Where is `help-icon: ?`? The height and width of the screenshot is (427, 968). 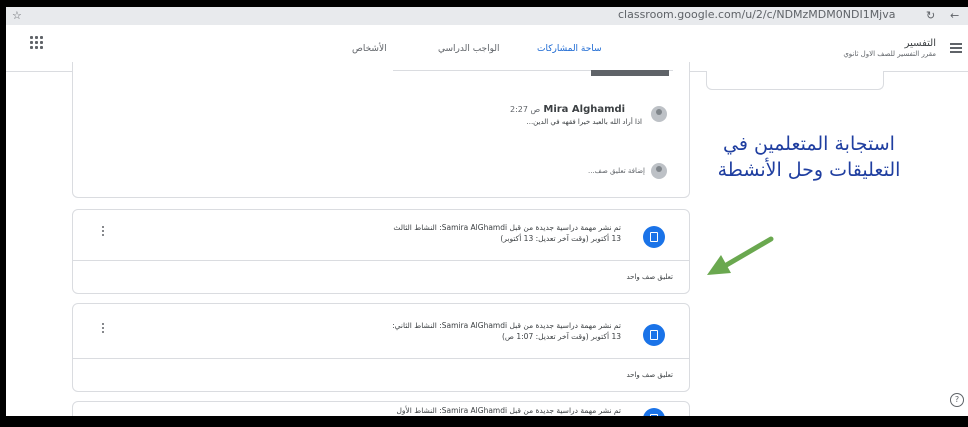
help-icon: ? is located at coordinates (957, 400).